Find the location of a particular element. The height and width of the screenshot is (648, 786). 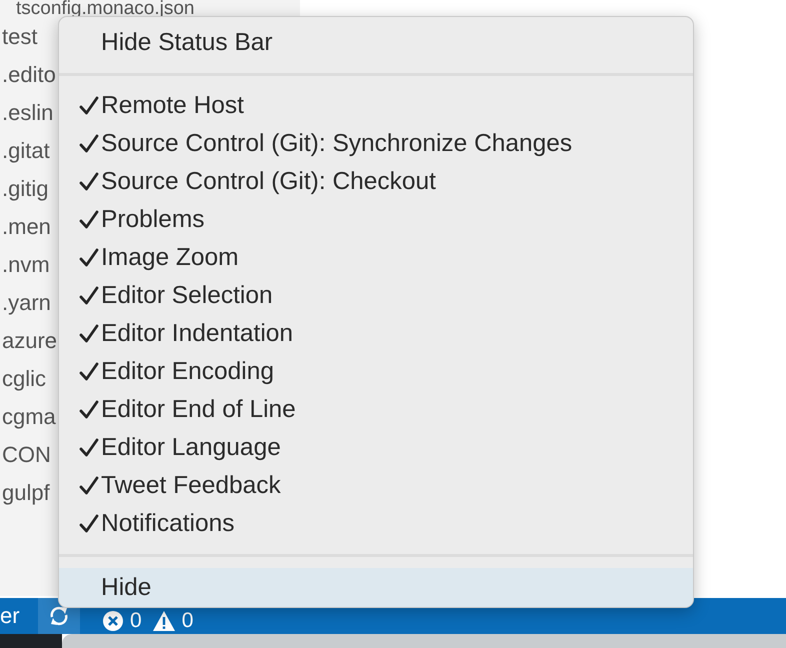

menu-item: Remote Host is located at coordinates (376, 106).